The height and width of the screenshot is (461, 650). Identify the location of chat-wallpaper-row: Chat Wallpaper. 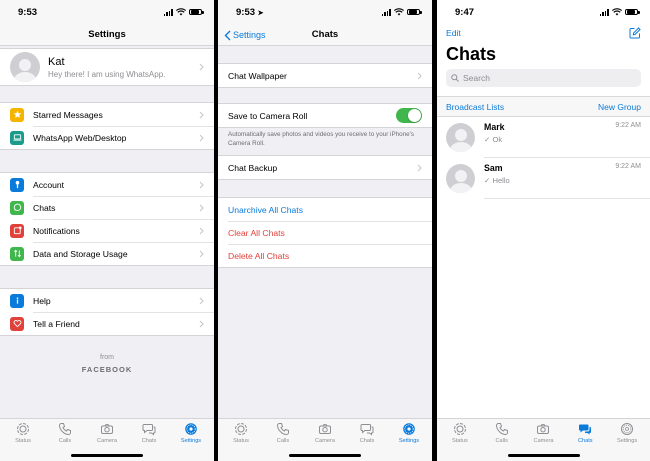
(325, 75).